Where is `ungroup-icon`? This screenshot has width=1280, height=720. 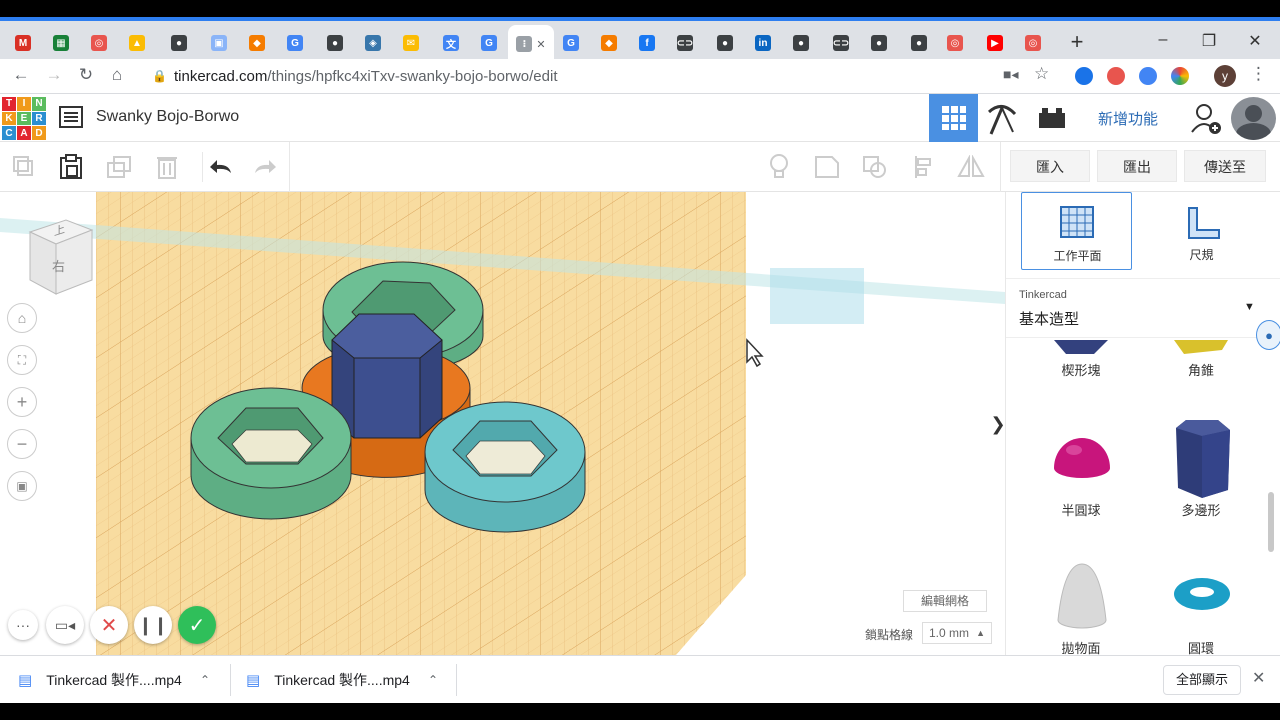
ungroup-icon is located at coordinates (875, 167).